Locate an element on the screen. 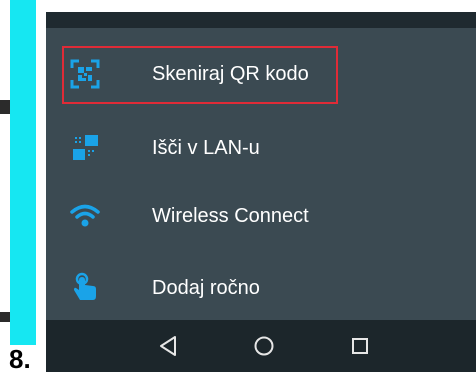  wifi-icon is located at coordinates (85, 216).